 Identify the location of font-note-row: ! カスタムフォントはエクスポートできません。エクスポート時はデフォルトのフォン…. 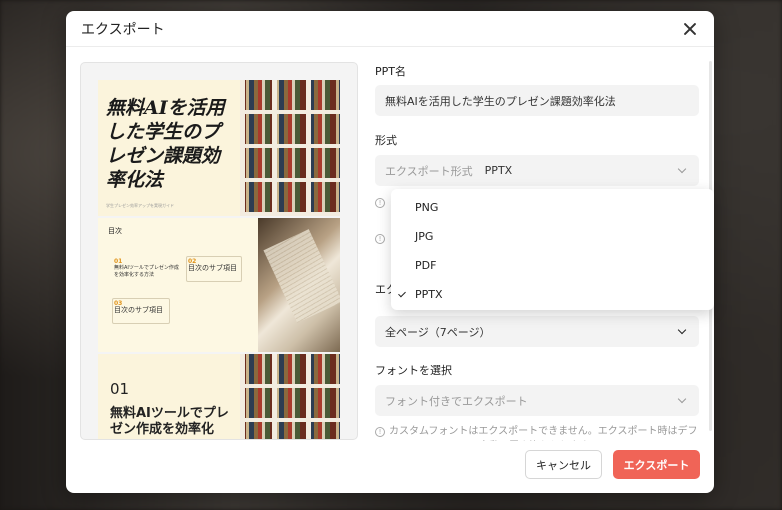
(537, 432).